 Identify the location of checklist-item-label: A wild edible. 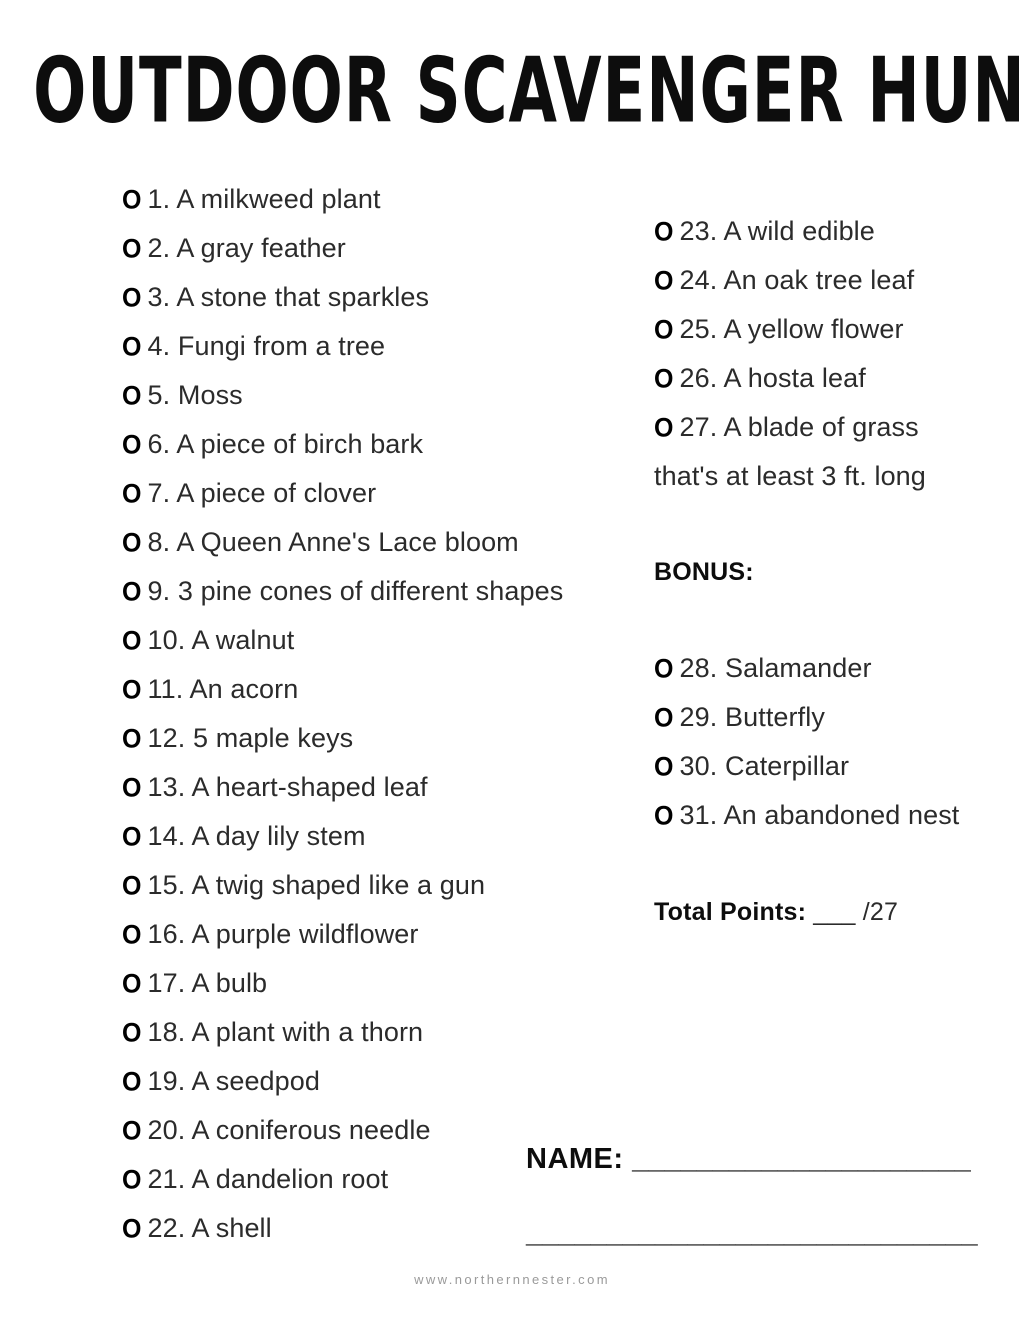
(796, 231).